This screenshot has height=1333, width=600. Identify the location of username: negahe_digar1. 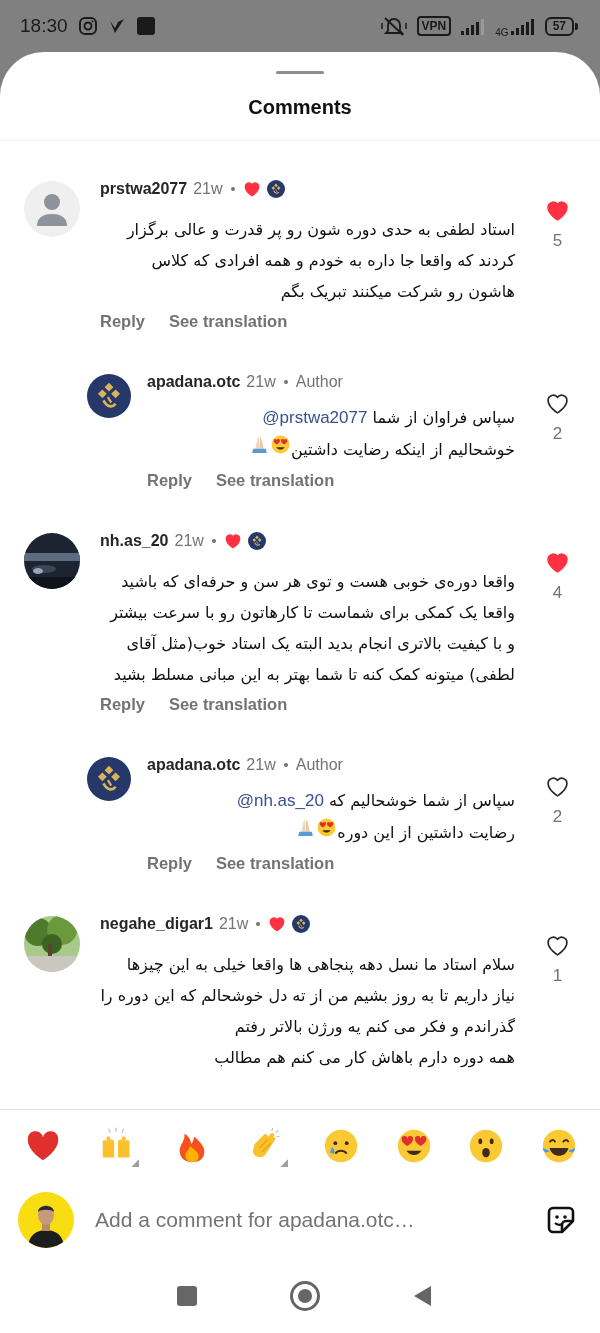
(156, 924).